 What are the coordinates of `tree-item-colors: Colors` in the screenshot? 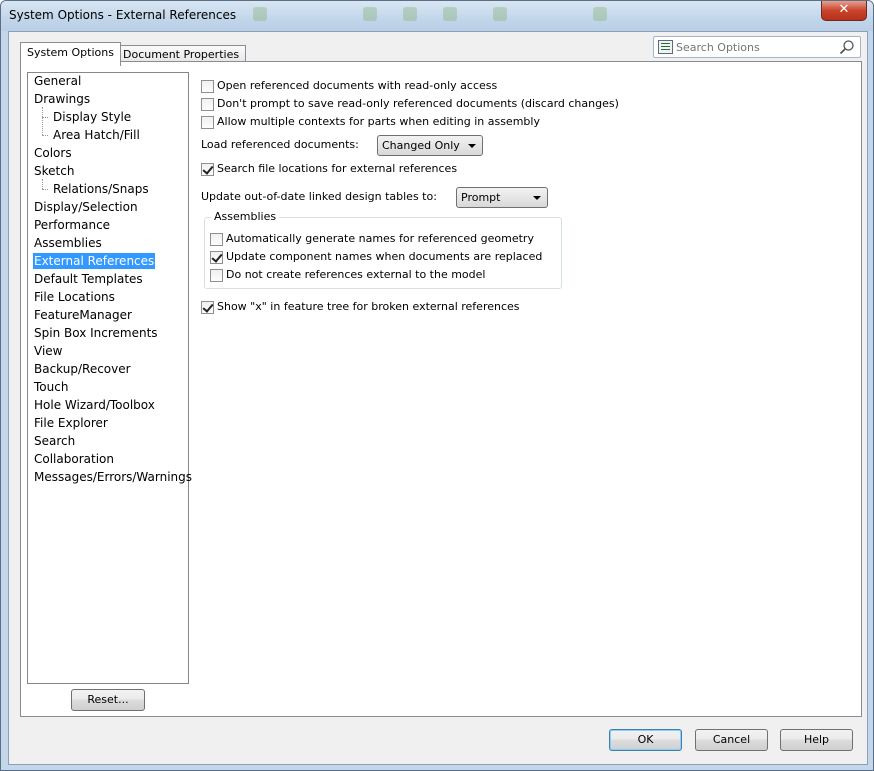 It's located at (53, 153).